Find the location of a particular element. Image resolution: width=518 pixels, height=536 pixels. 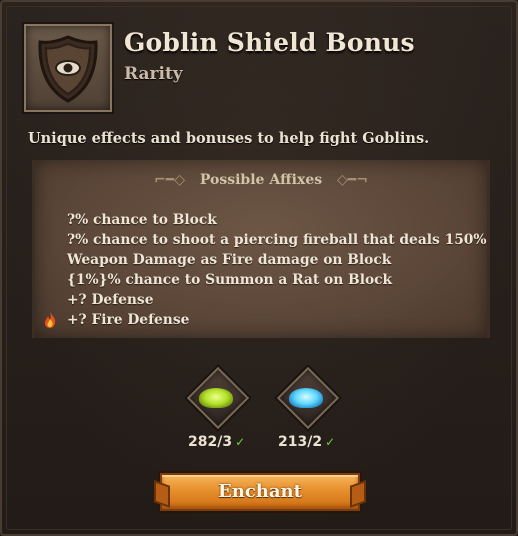

item-icon-frame is located at coordinates (68, 68).